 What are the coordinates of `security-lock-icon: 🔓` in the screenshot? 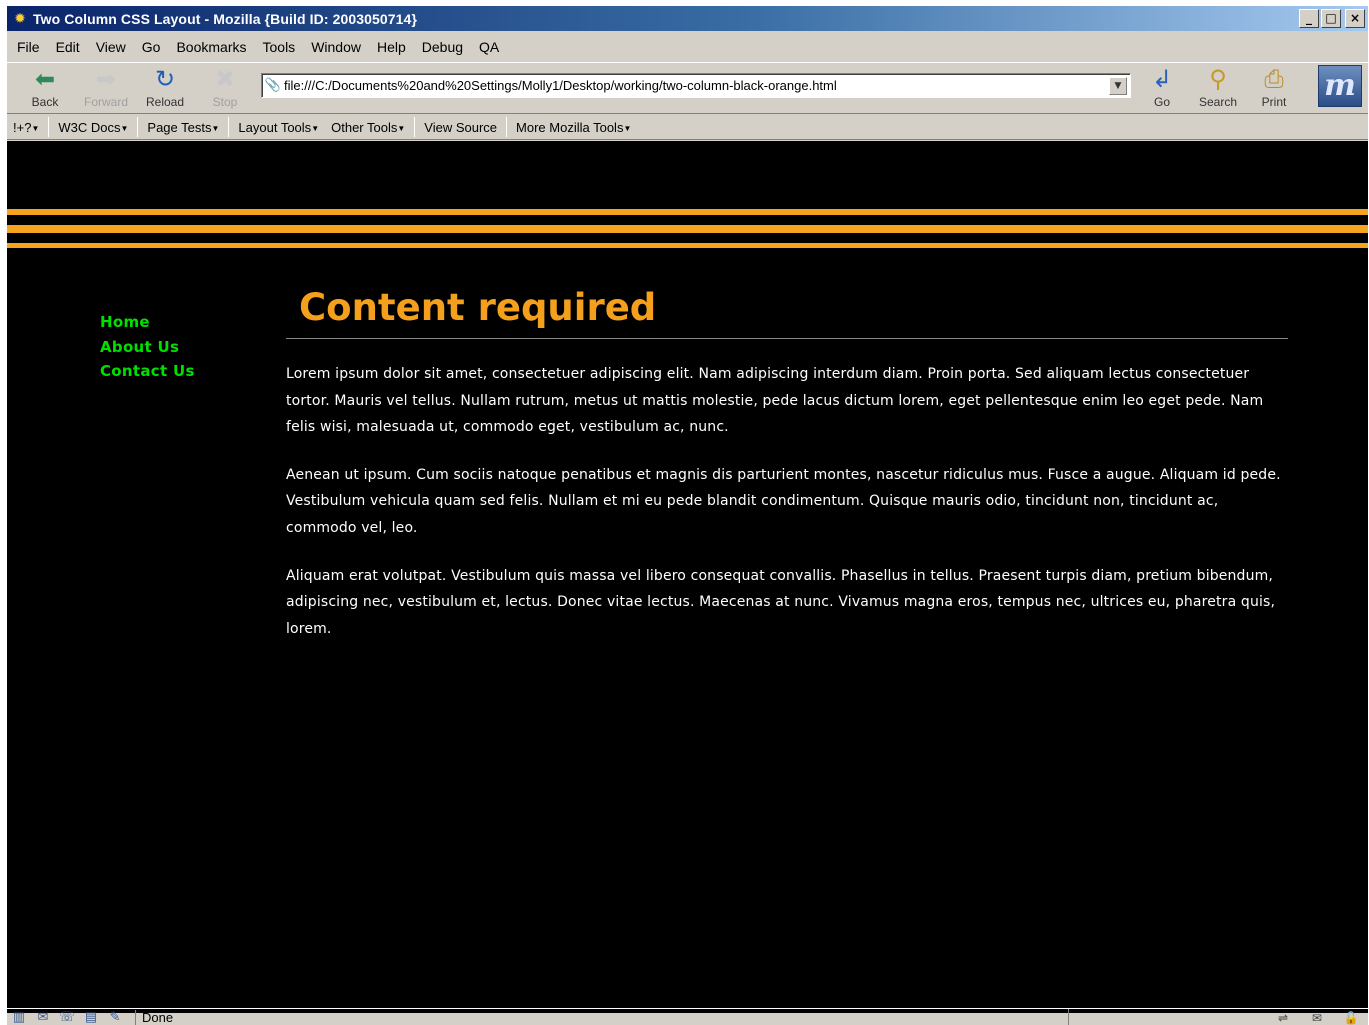 It's located at (1351, 1018).